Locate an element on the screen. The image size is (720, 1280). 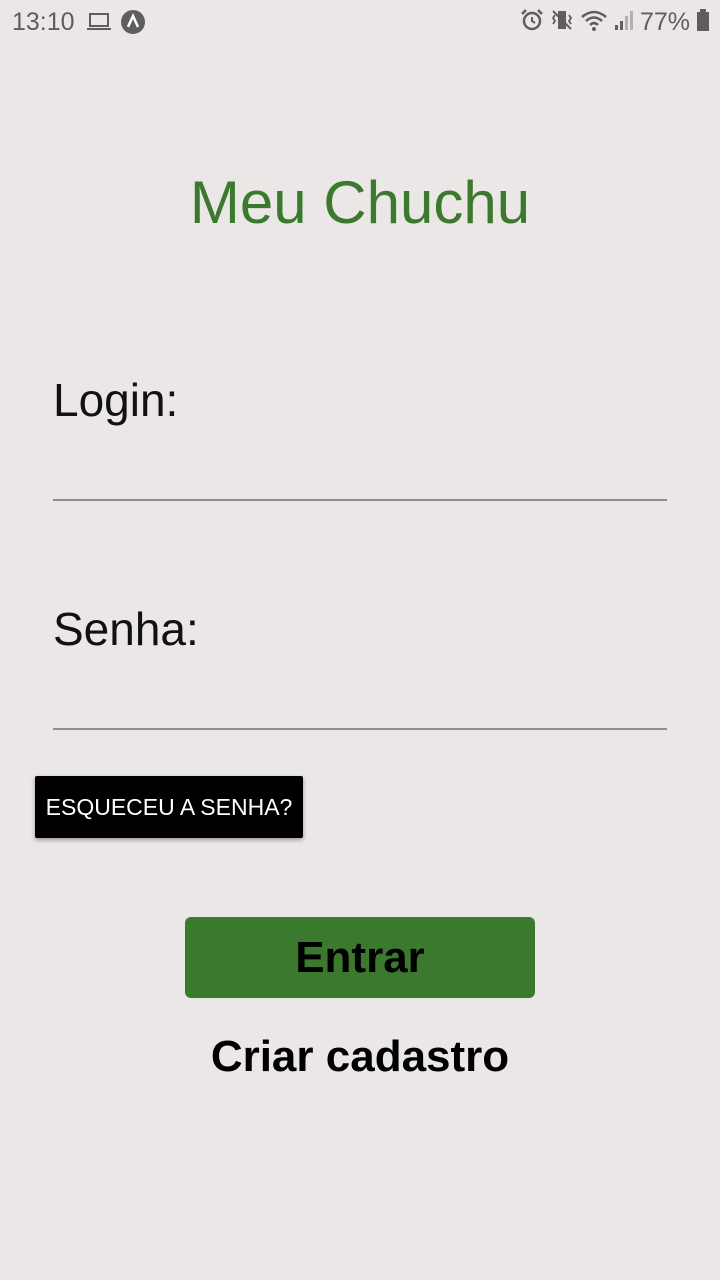
status-left-icons is located at coordinates (116, 24).